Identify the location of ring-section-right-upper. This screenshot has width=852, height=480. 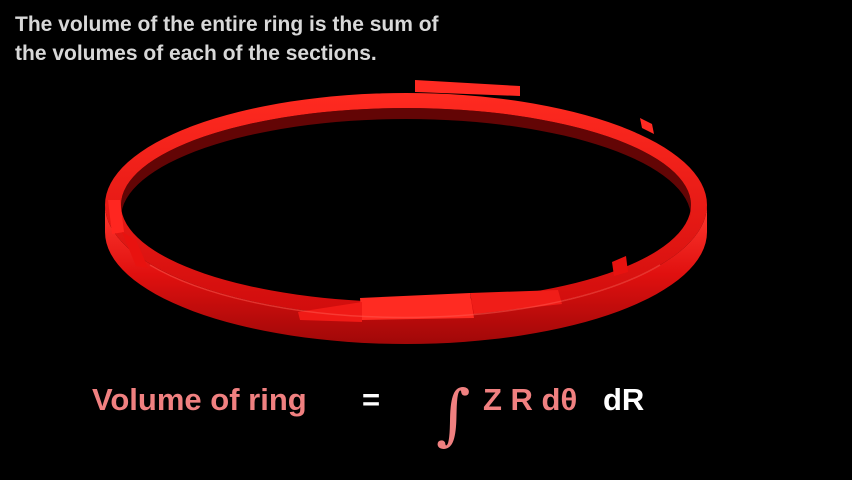
(647, 126).